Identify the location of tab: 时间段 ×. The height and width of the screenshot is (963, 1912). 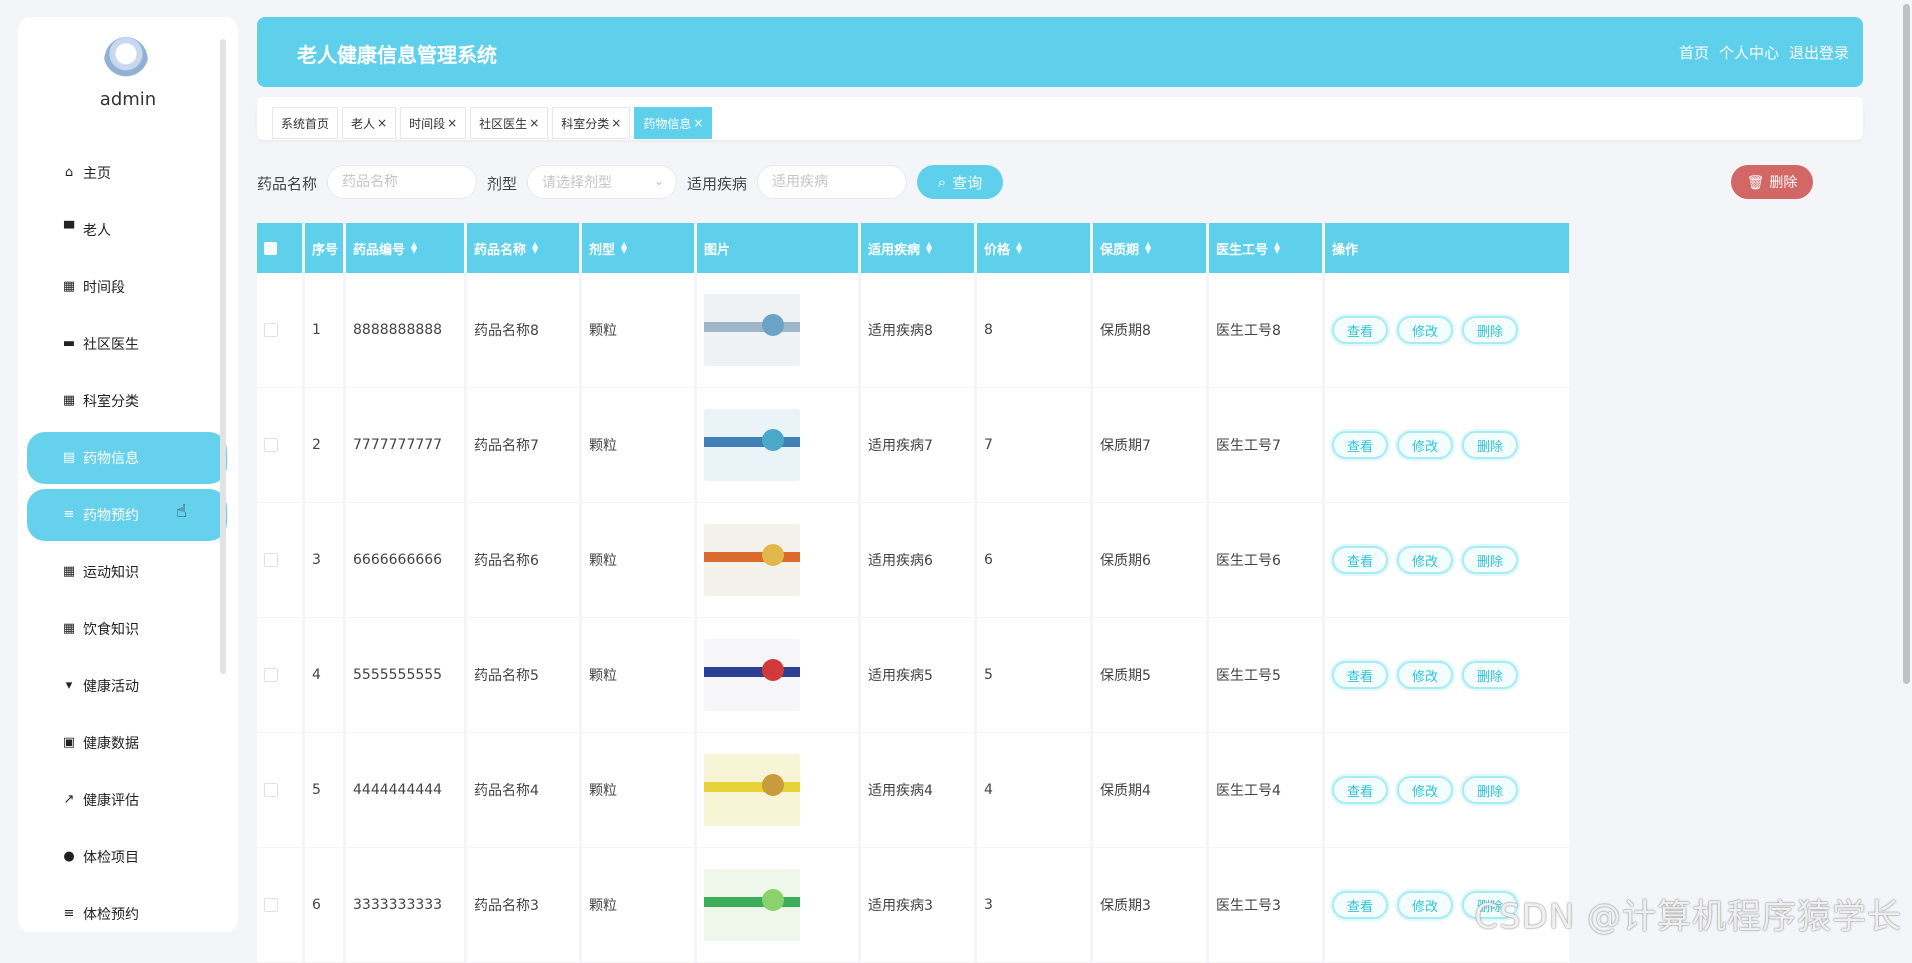
(433, 123).